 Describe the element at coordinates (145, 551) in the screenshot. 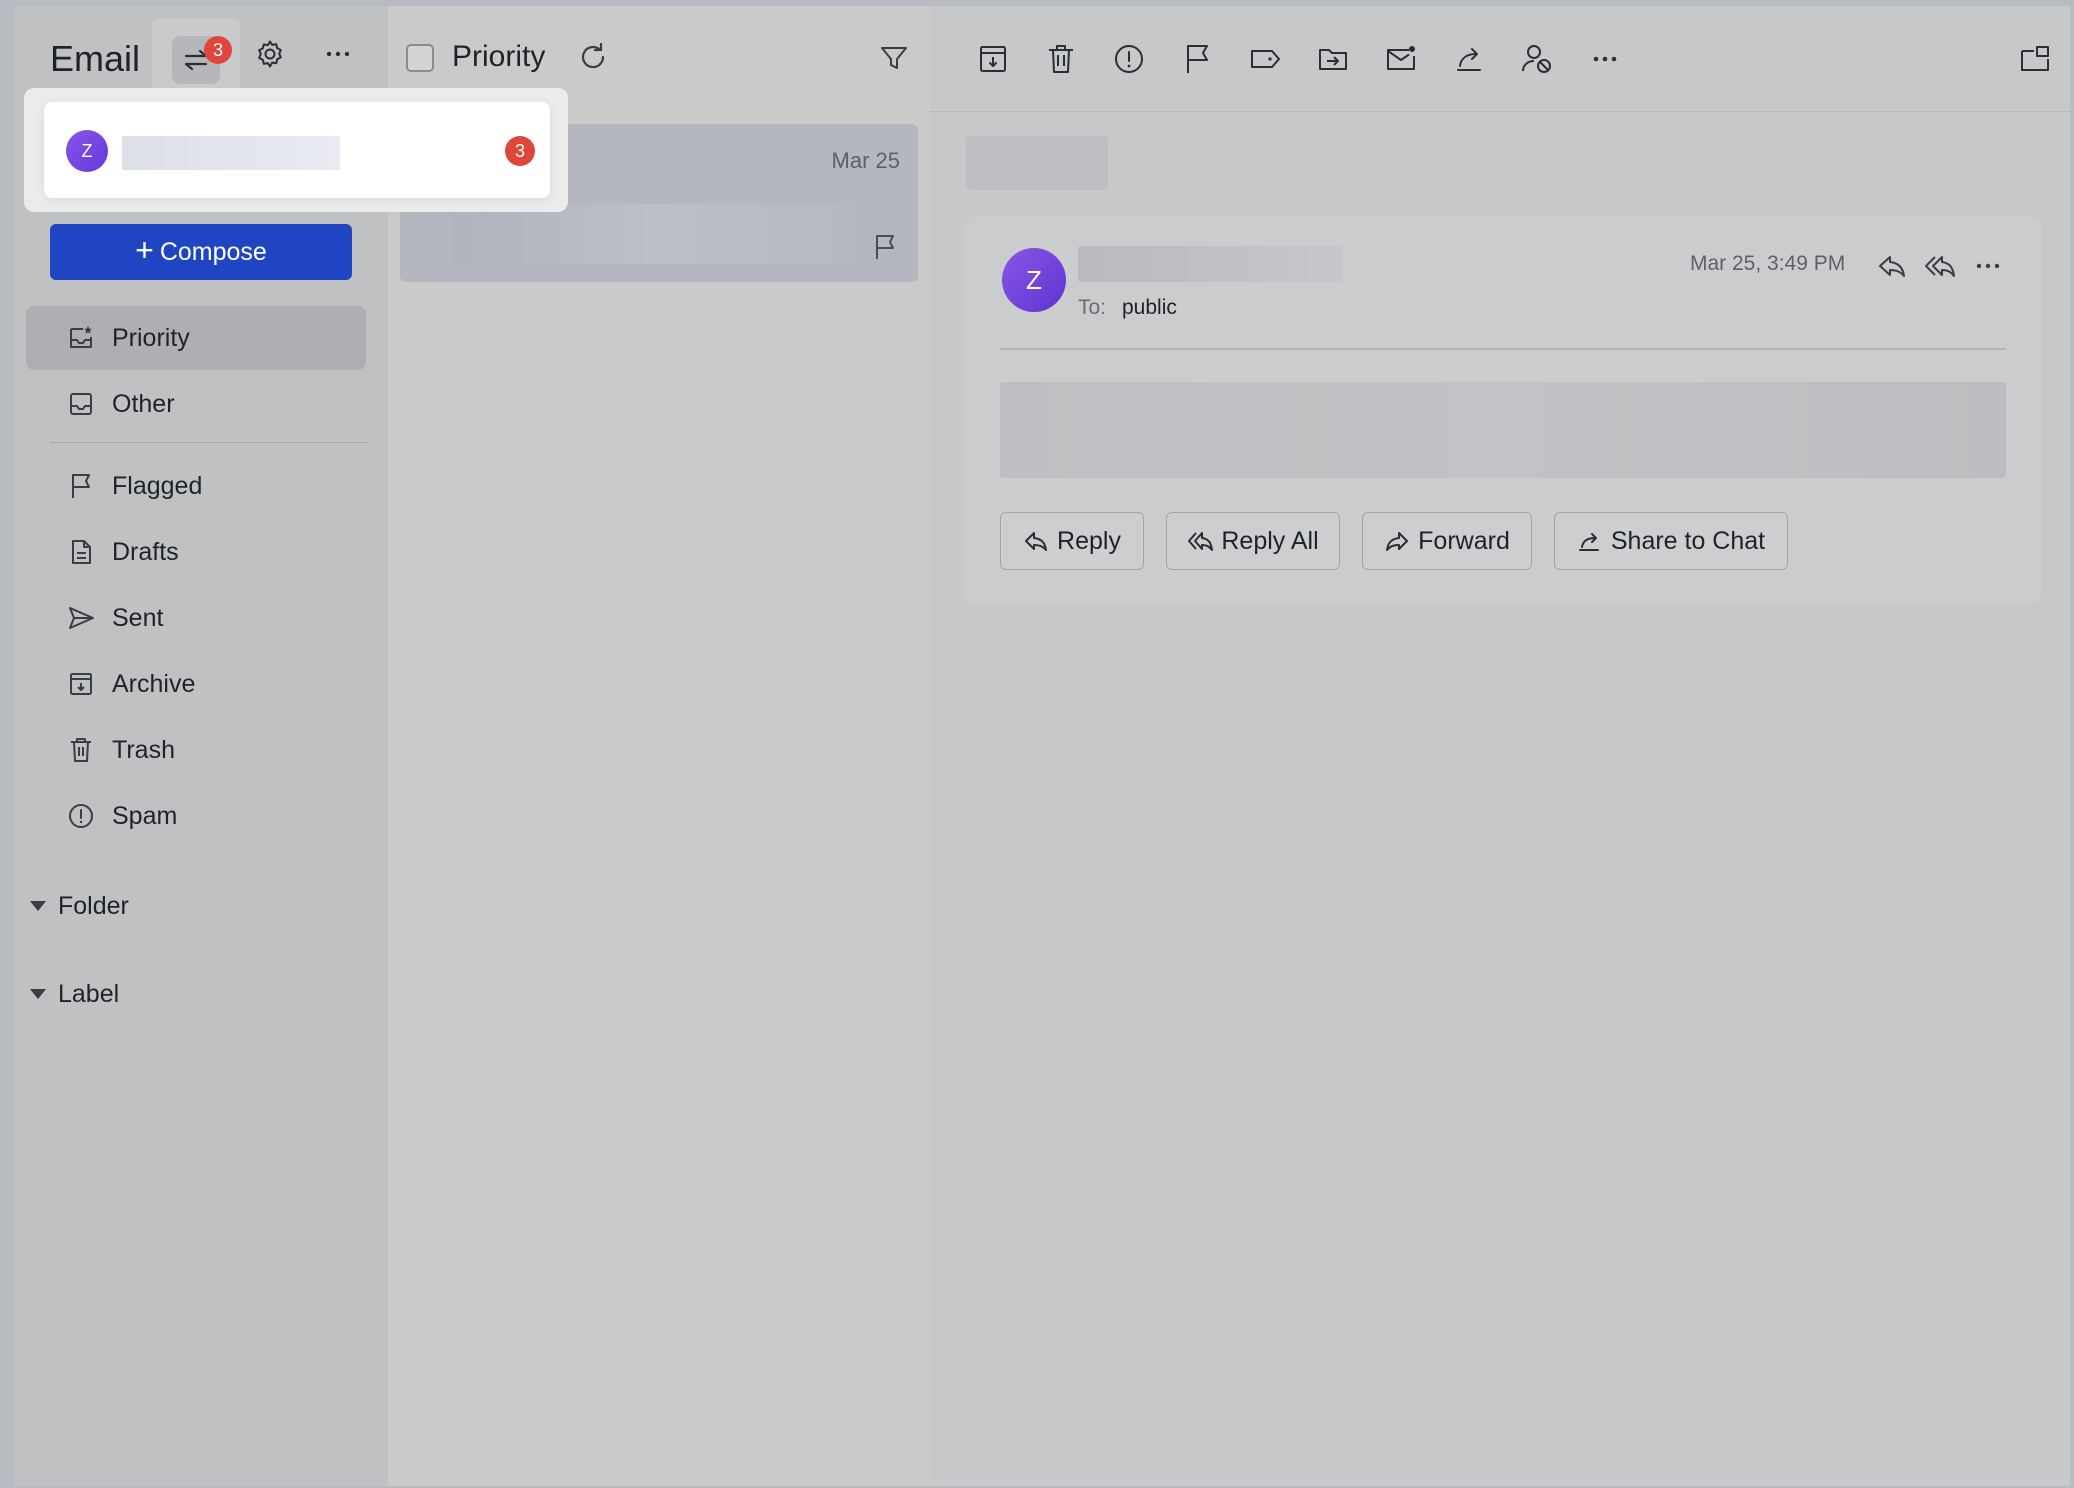

I see `sidebar-item-label: Drafts` at that location.